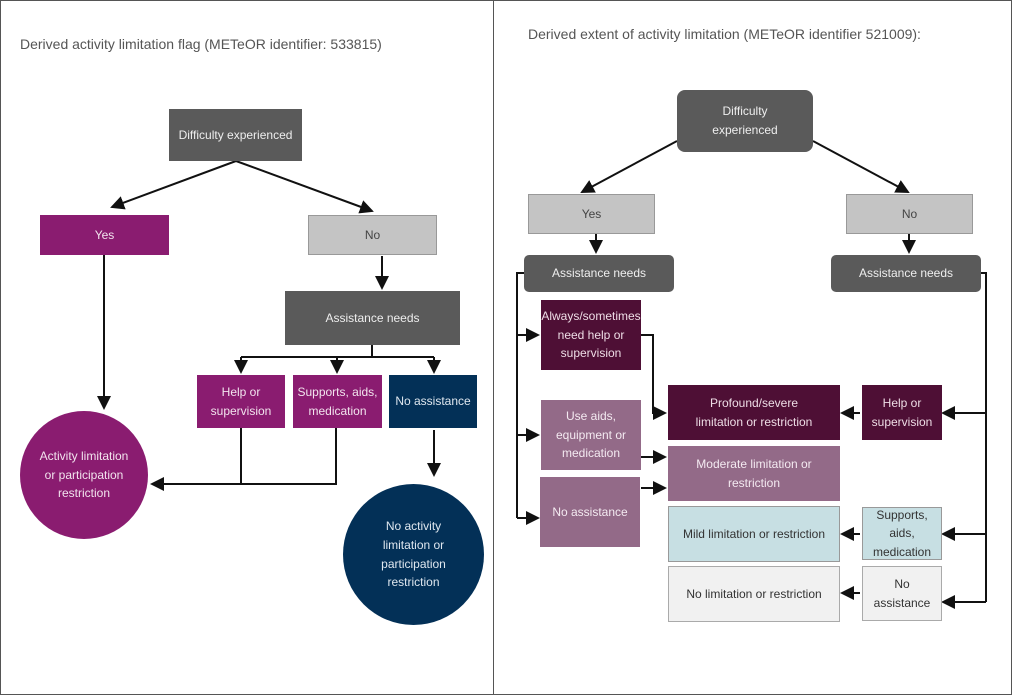 The image size is (1012, 695). I want to click on node-r-no-assistance-no: No assistance, so click(902, 593).